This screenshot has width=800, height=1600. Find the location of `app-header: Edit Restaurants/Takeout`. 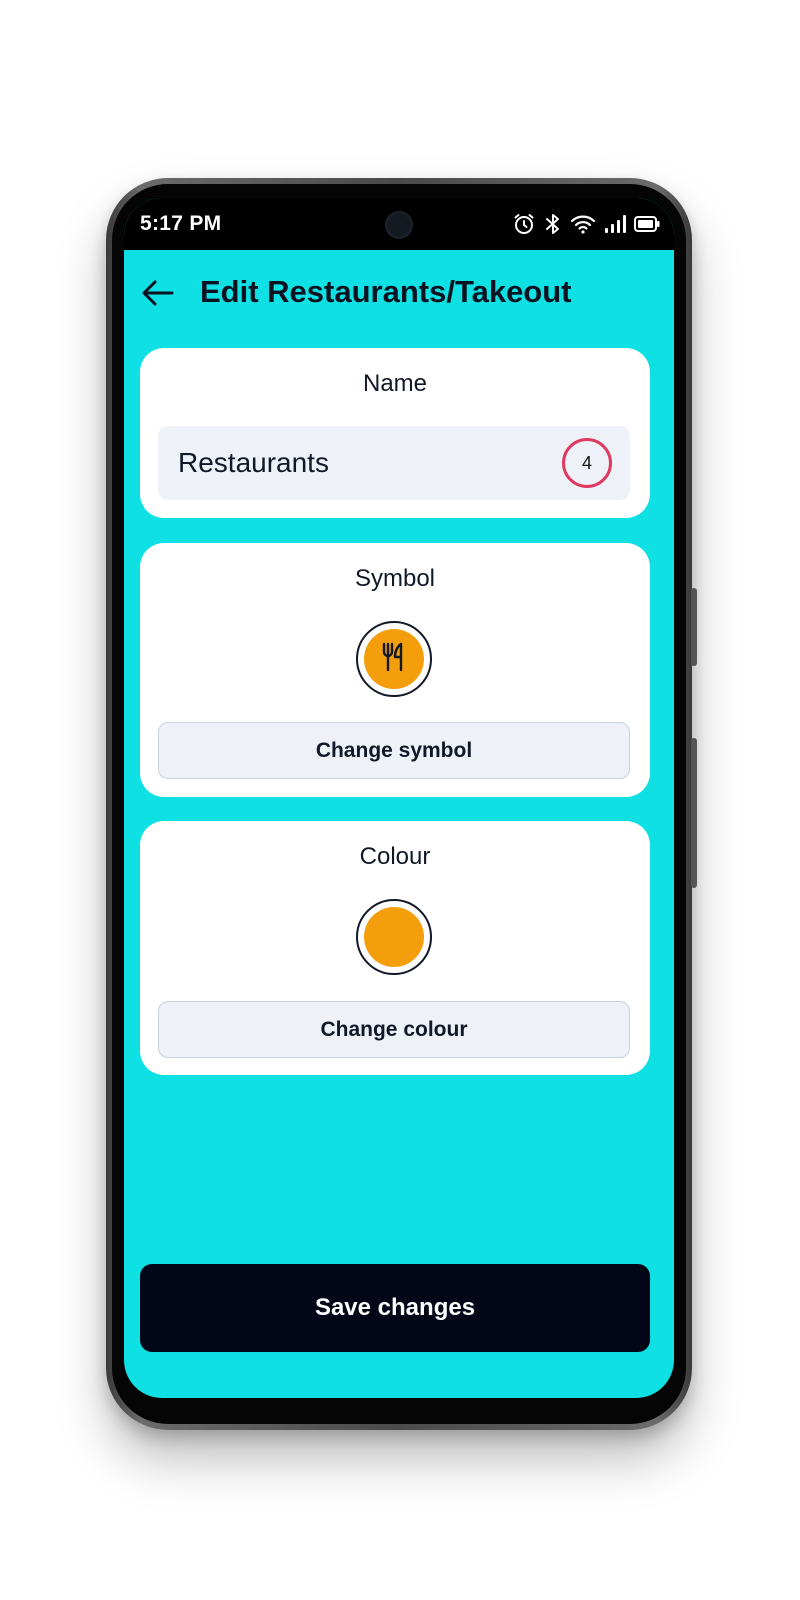

app-header: Edit Restaurants/Takeout is located at coordinates (399, 295).